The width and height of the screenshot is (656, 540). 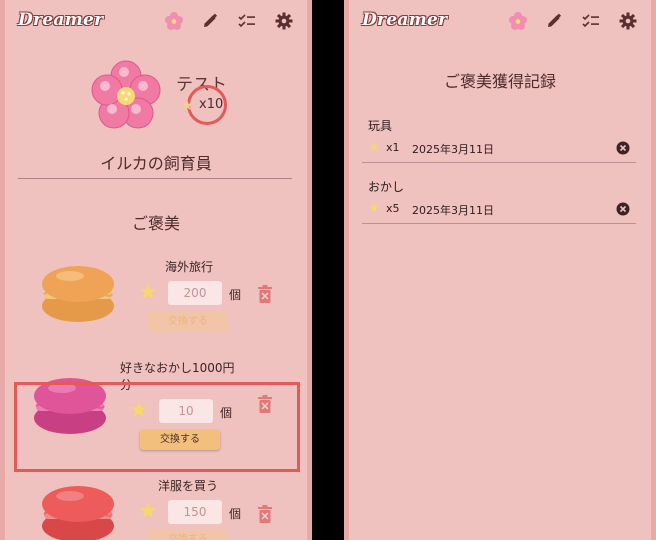 I want to click on history-entry: ★ x1 2025年3月11日, so click(x=499, y=148).